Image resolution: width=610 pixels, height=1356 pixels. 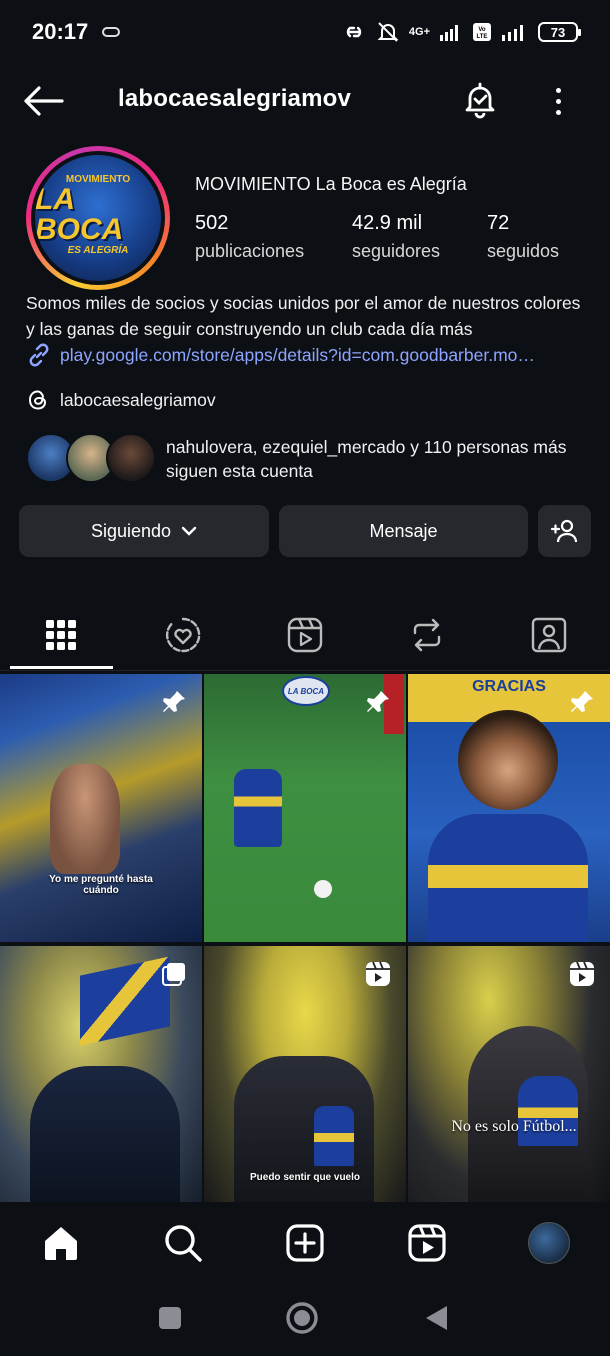 What do you see at coordinates (258, 808) in the screenshot?
I see `post-player` at bounding box center [258, 808].